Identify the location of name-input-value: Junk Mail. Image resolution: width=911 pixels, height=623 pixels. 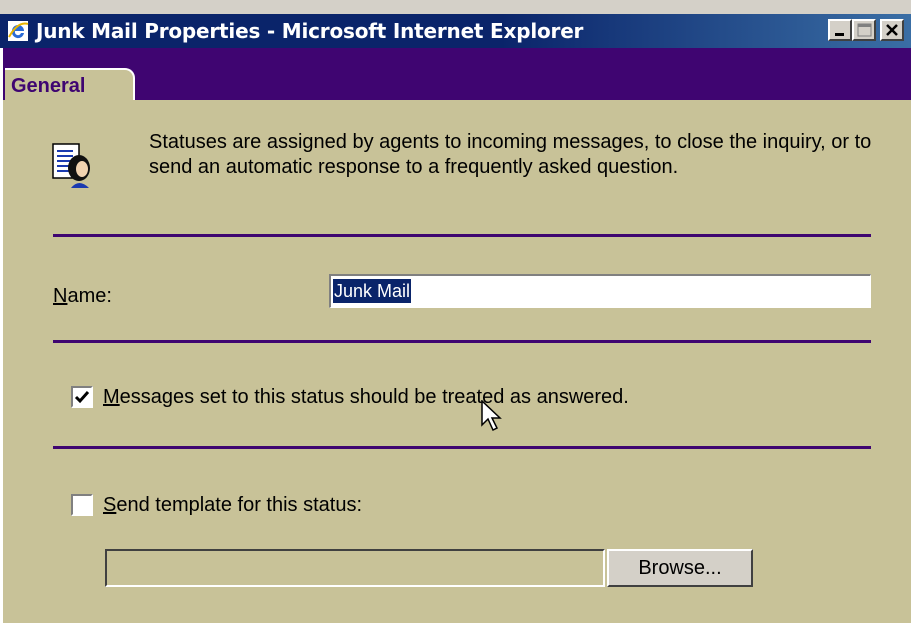
(372, 291).